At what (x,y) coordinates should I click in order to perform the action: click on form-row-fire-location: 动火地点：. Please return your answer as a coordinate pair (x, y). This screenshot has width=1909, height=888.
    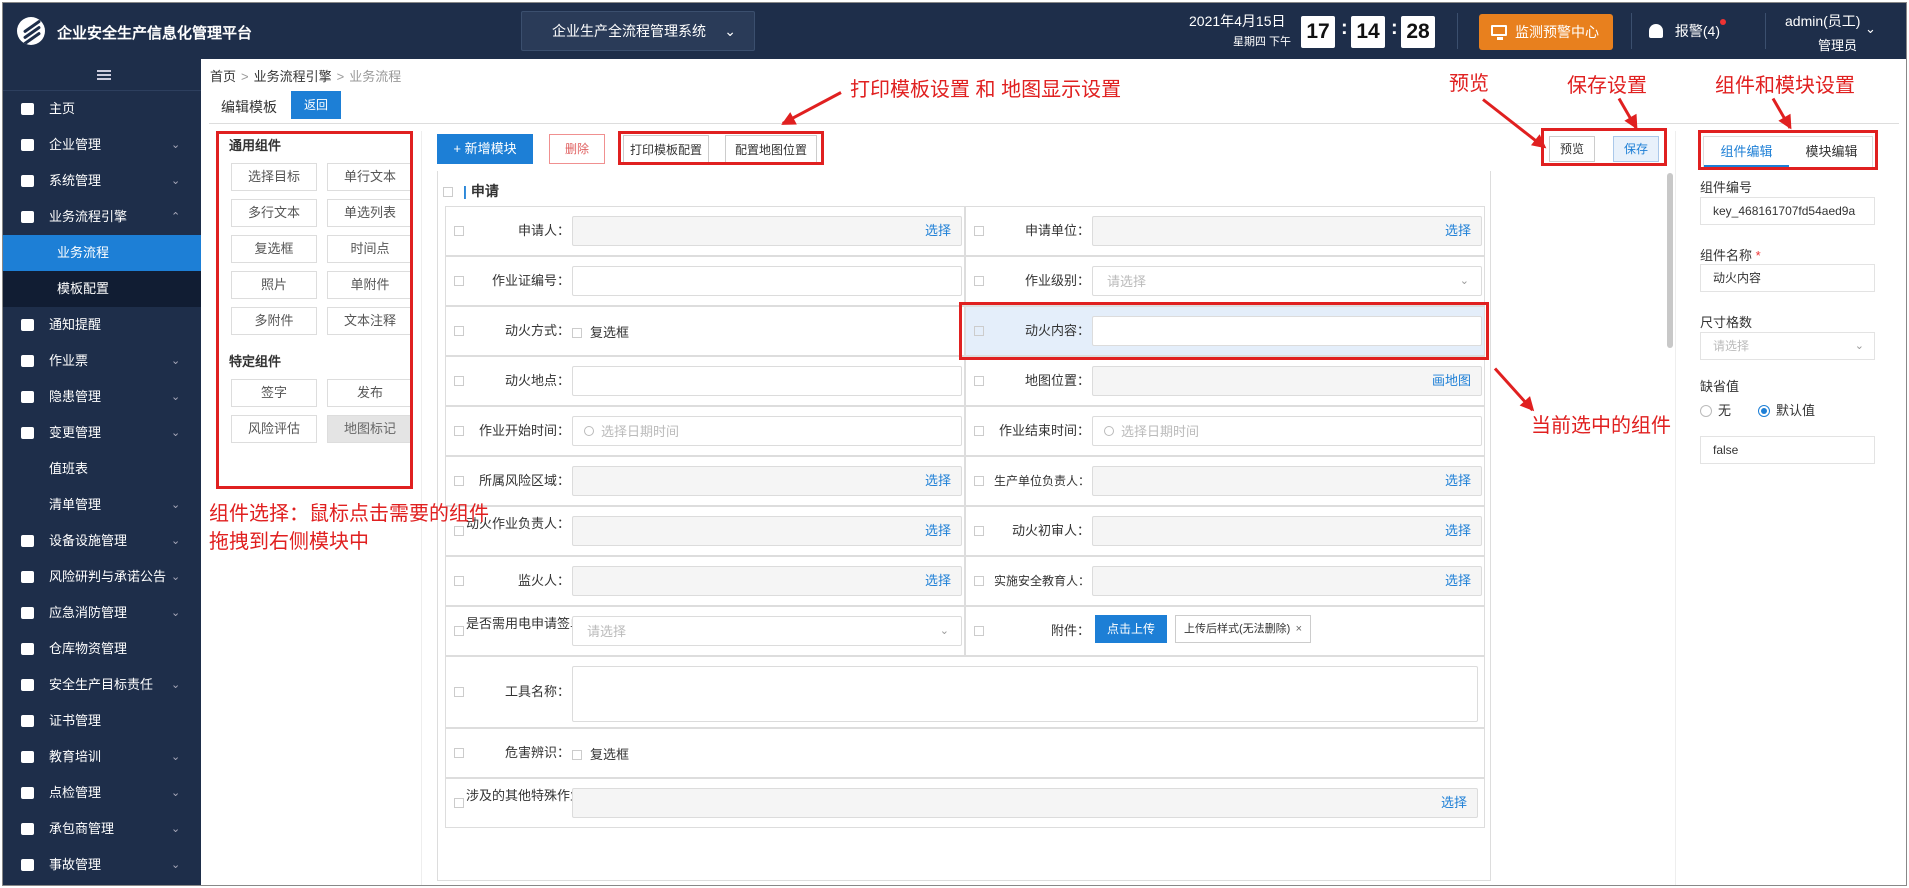
    Looking at the image, I should click on (705, 381).